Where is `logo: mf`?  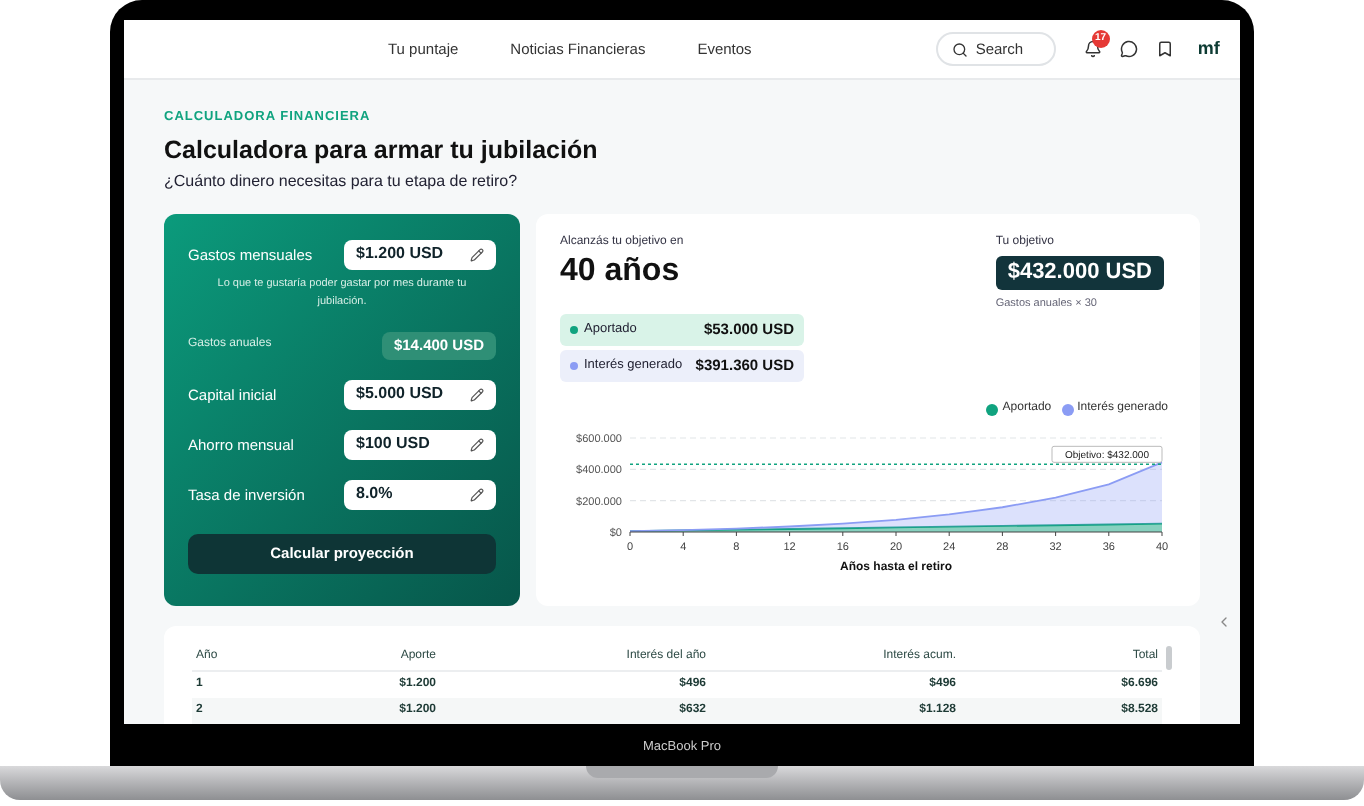 logo: mf is located at coordinates (1208, 49).